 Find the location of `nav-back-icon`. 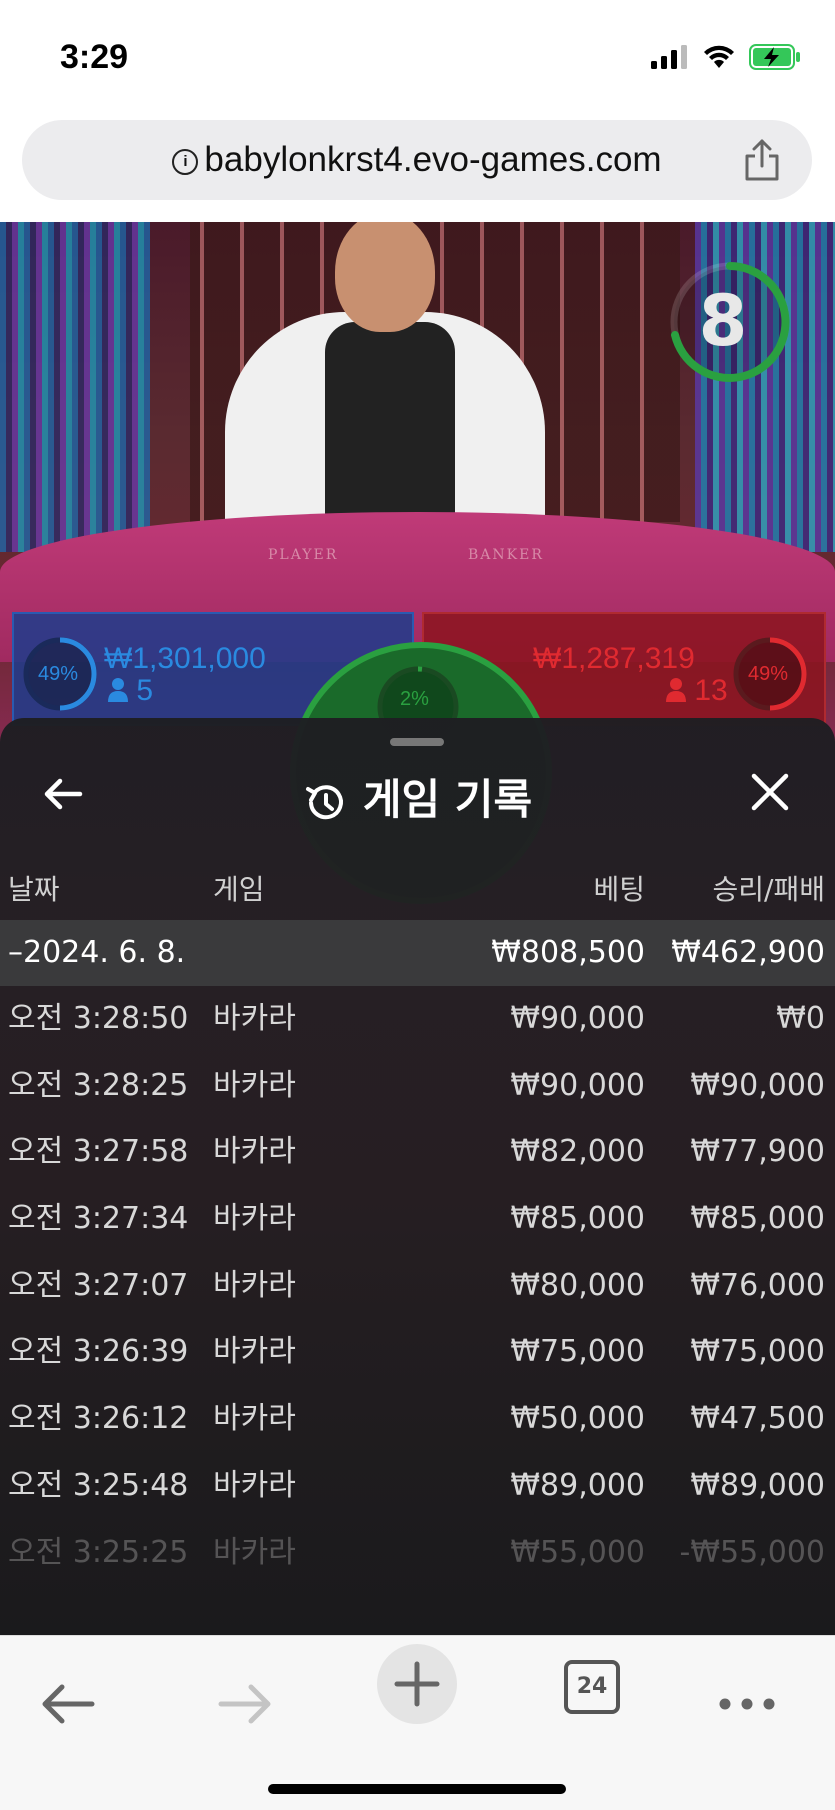

nav-back-icon is located at coordinates (70, 1704).